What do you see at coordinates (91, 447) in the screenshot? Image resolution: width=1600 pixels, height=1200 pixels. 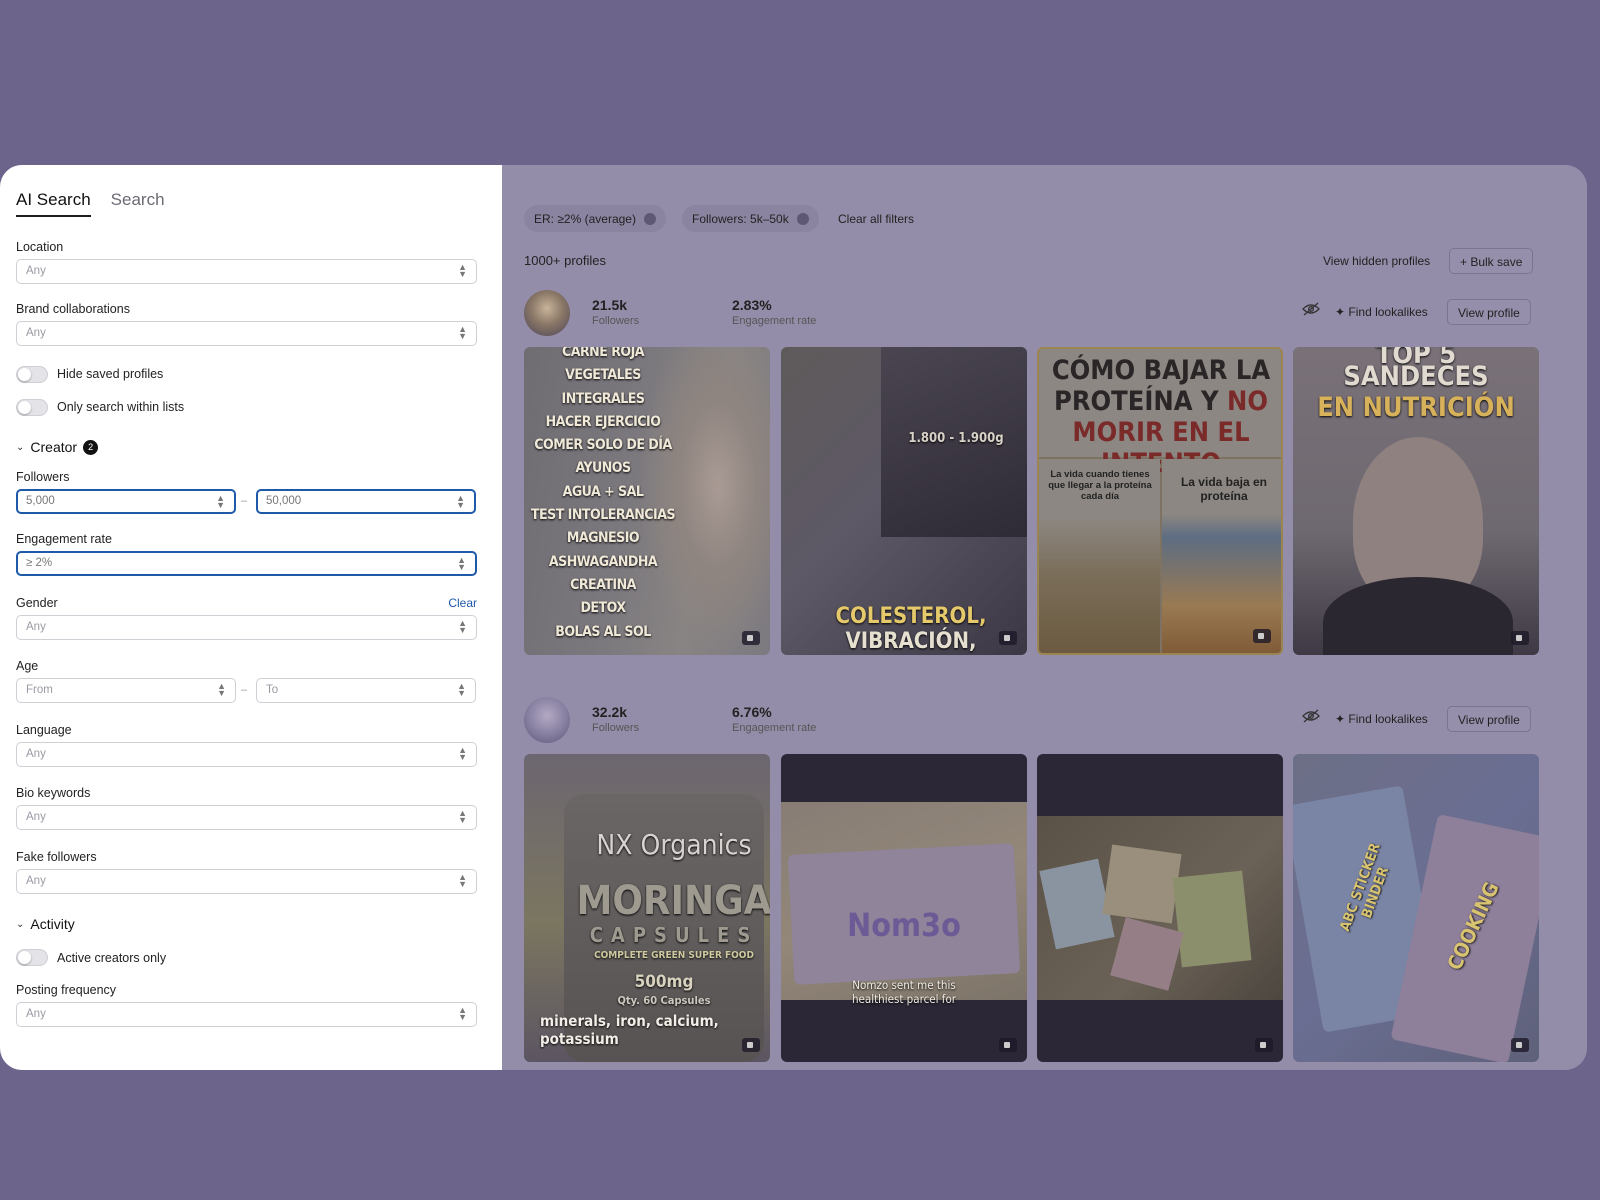 I see `creator-count-badge: 2` at bounding box center [91, 447].